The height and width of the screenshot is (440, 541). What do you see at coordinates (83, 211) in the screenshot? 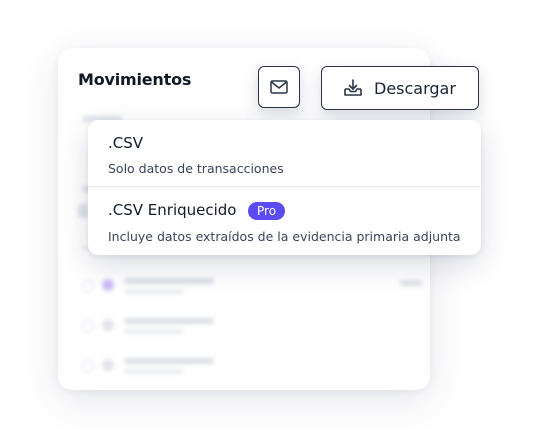
I see `blurred-heading` at bounding box center [83, 211].